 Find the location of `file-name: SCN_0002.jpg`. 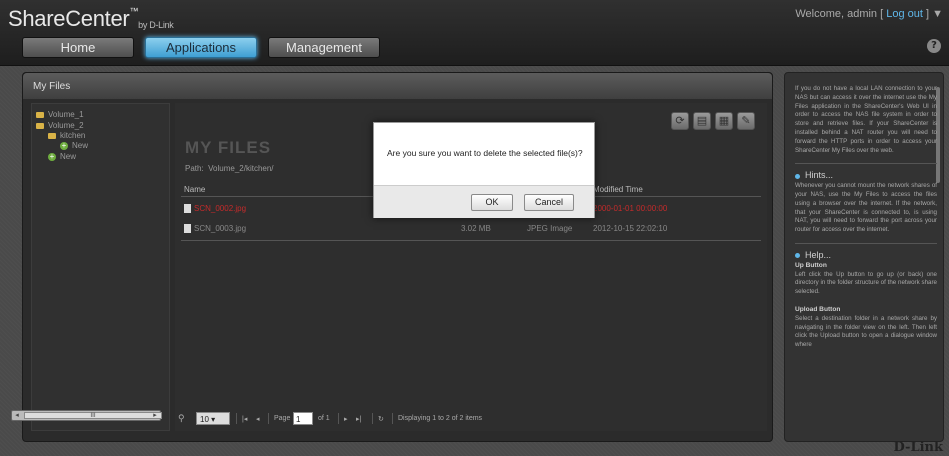

file-name: SCN_0002.jpg is located at coordinates (220, 208).